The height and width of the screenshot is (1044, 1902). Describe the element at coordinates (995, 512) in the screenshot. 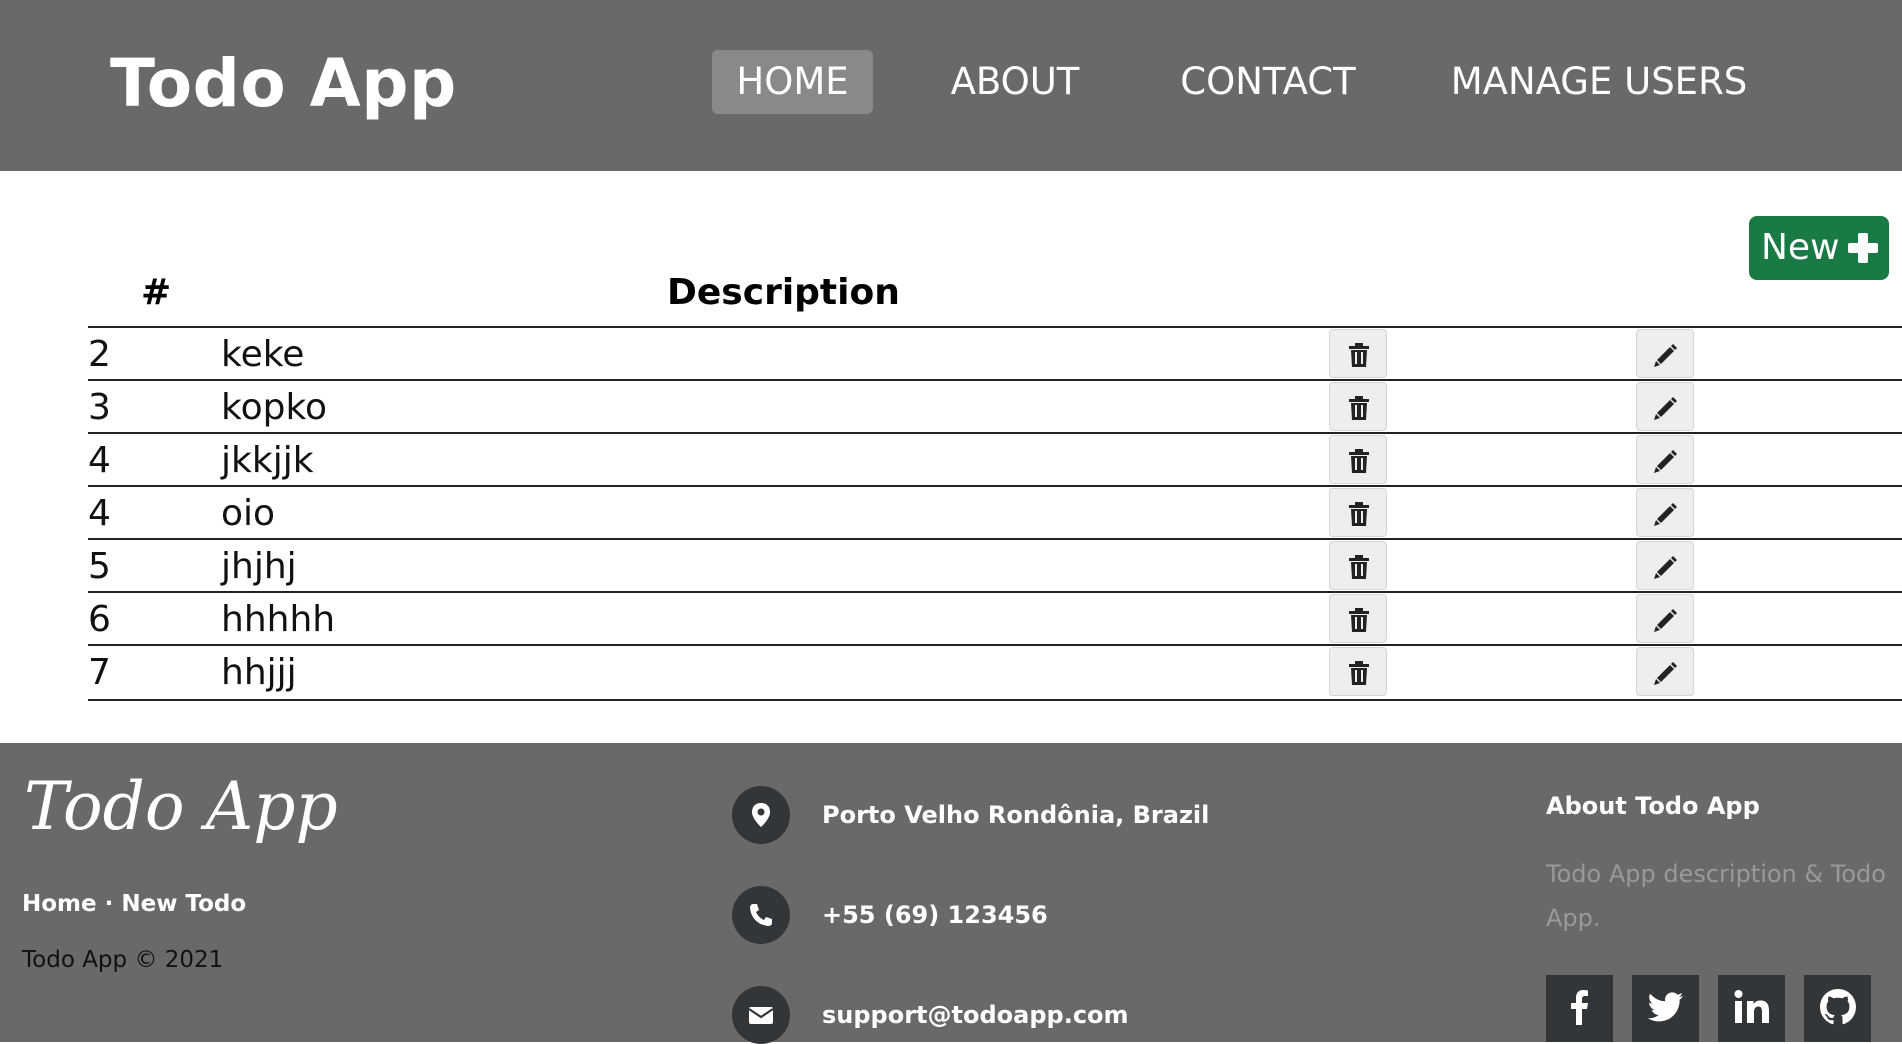

I see `table-row: 4 oio` at that location.